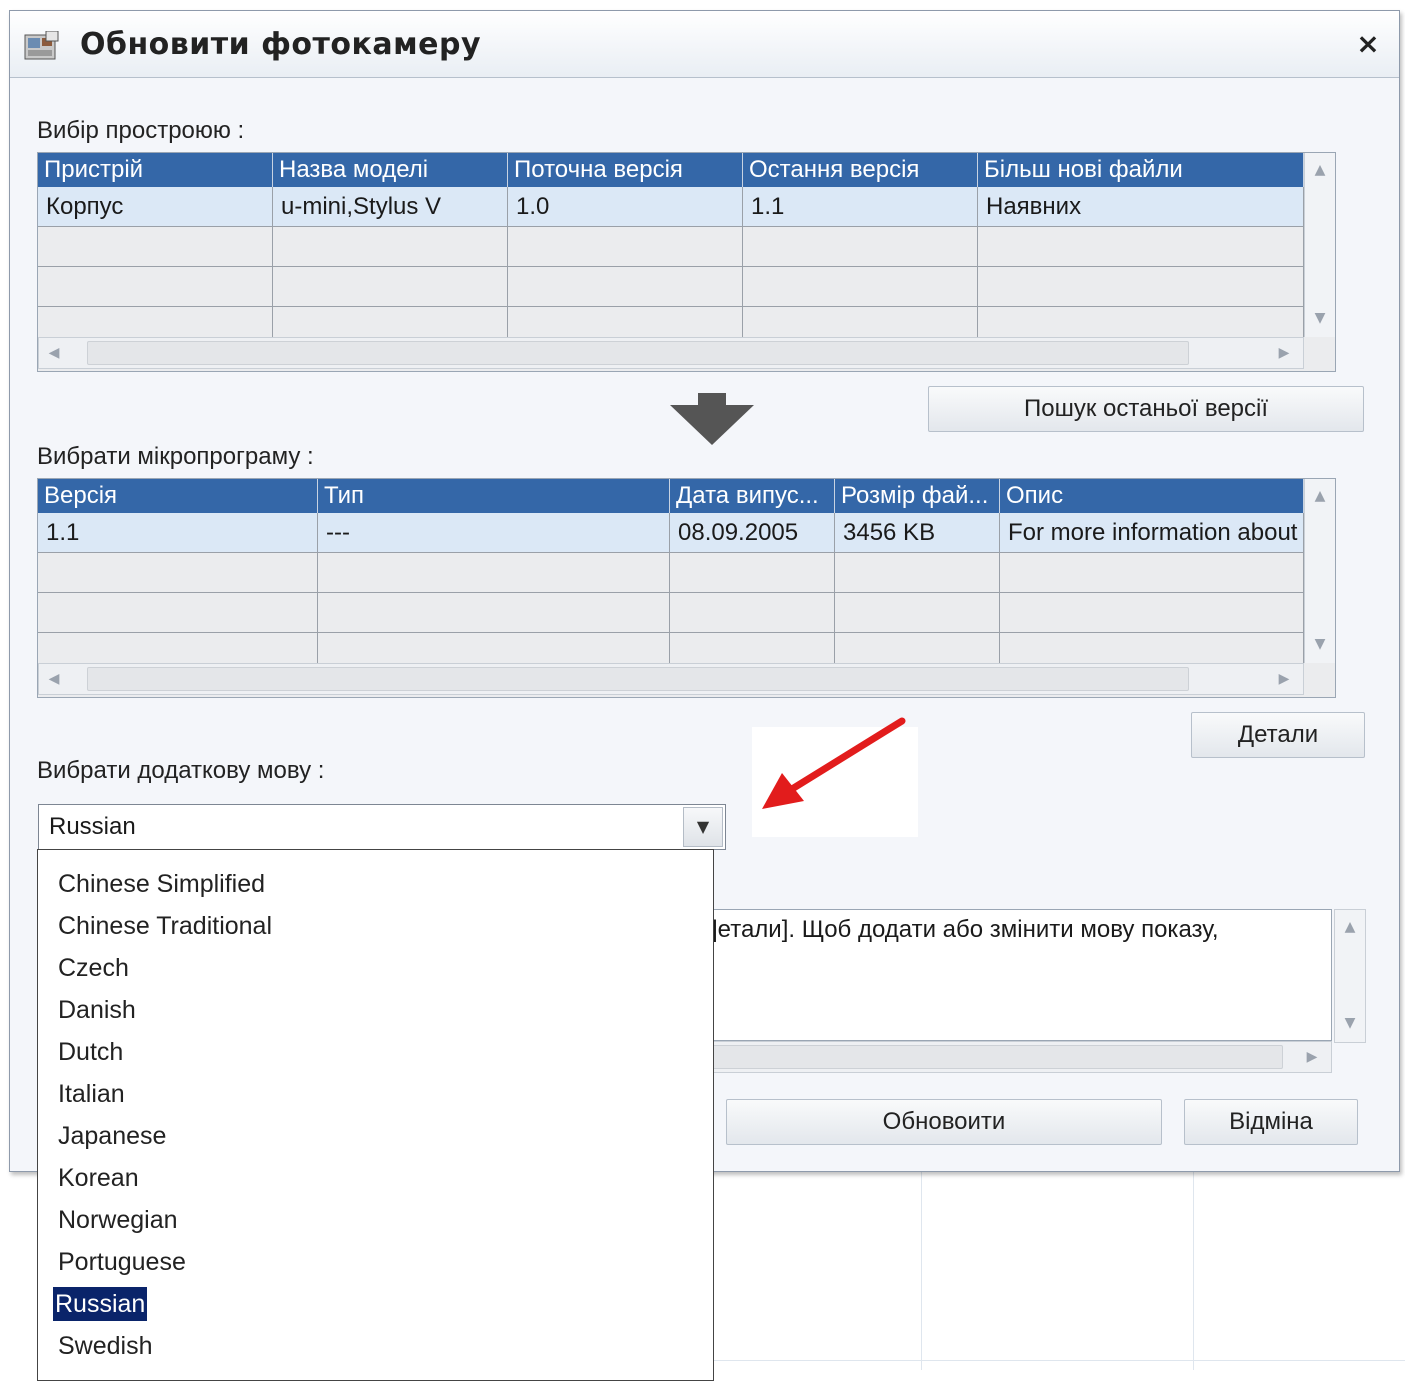  What do you see at coordinates (161, 884) in the screenshot?
I see `language-option: Chinese Simplified` at bounding box center [161, 884].